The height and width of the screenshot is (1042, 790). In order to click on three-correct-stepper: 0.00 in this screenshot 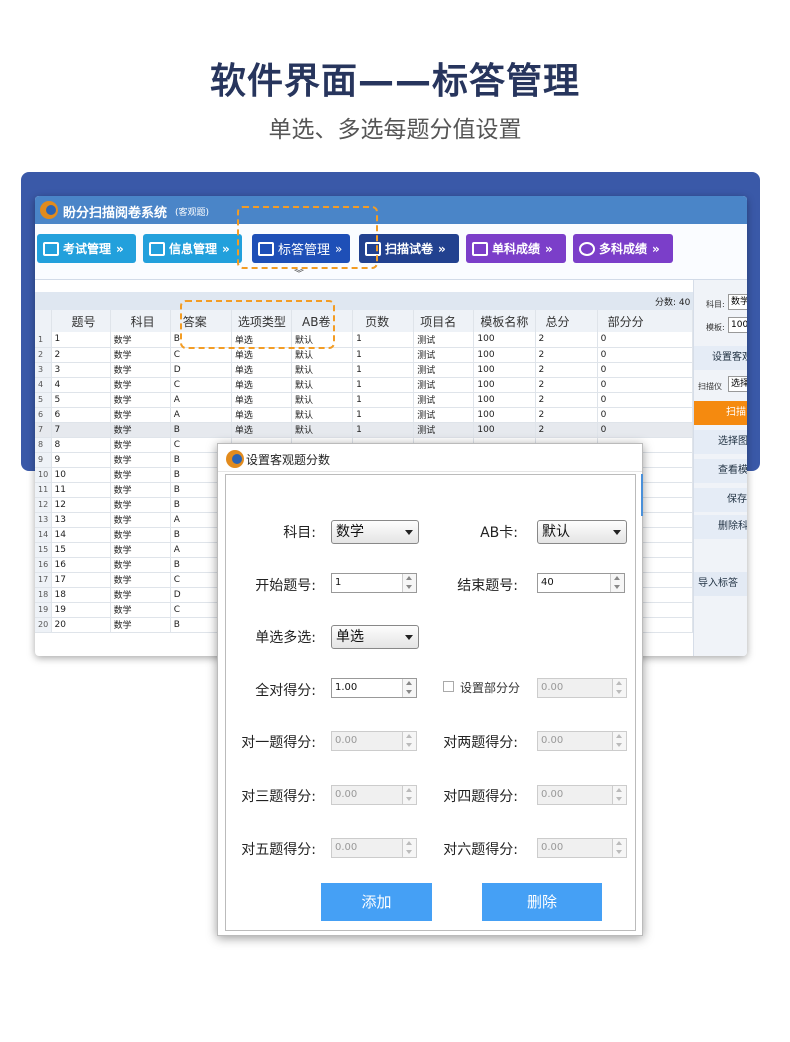, I will do `click(374, 795)`.